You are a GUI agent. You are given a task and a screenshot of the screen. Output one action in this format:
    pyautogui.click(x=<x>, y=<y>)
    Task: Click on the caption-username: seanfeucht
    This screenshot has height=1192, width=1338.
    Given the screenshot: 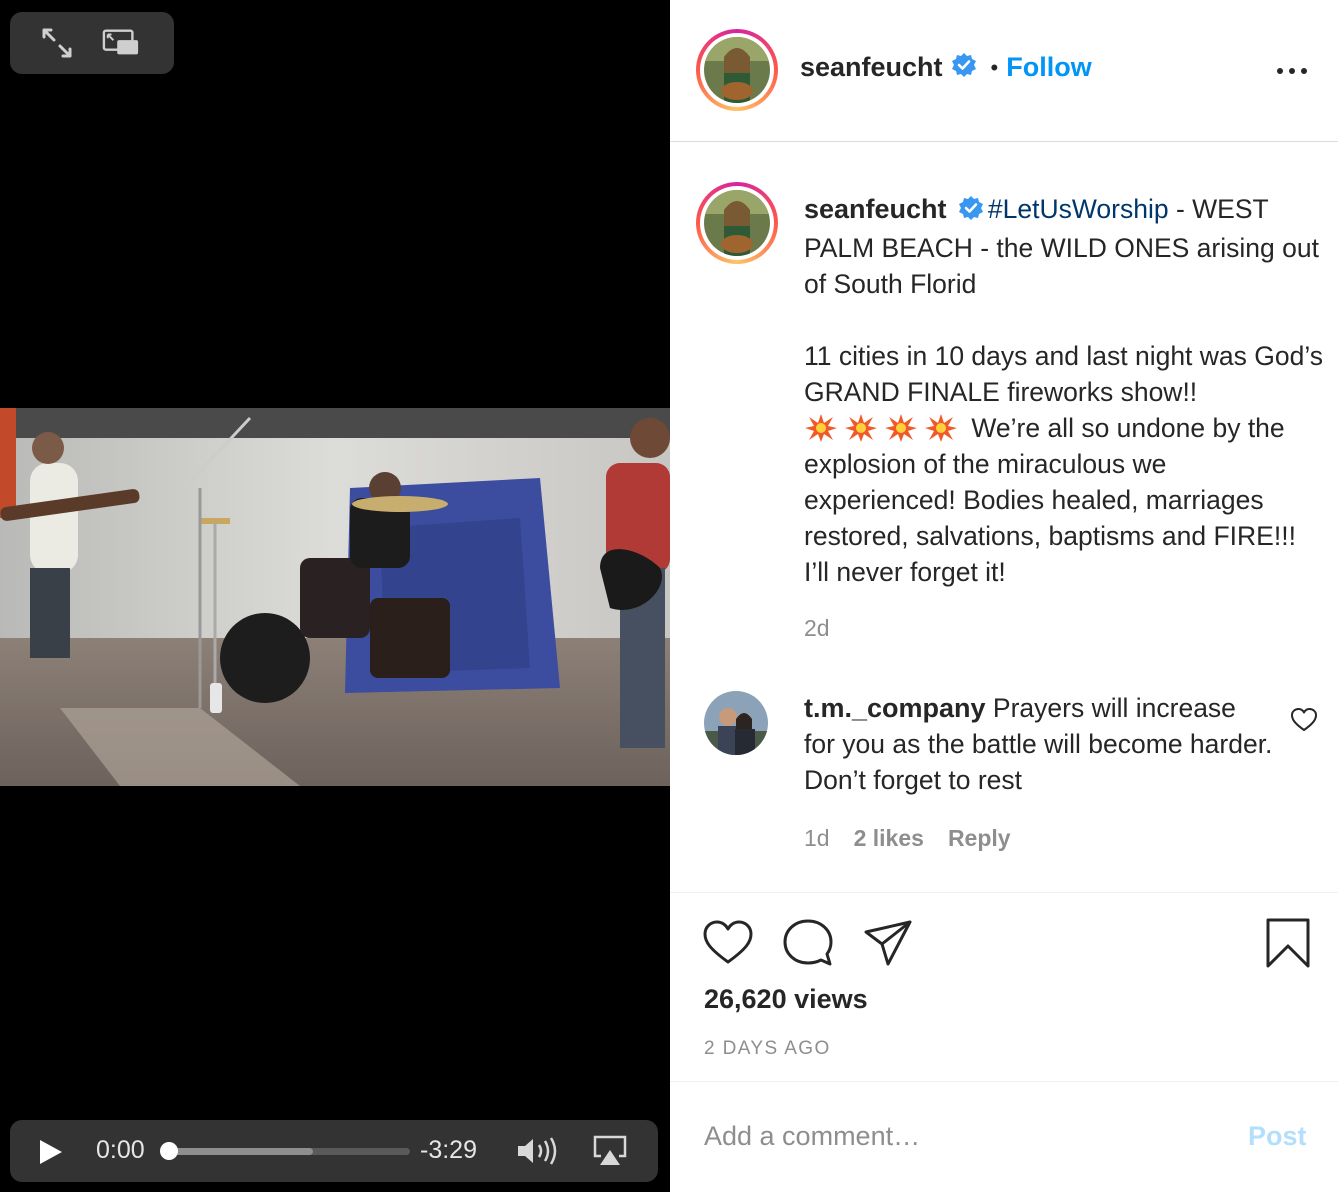 What is the action you would take?
    pyautogui.click(x=875, y=209)
    